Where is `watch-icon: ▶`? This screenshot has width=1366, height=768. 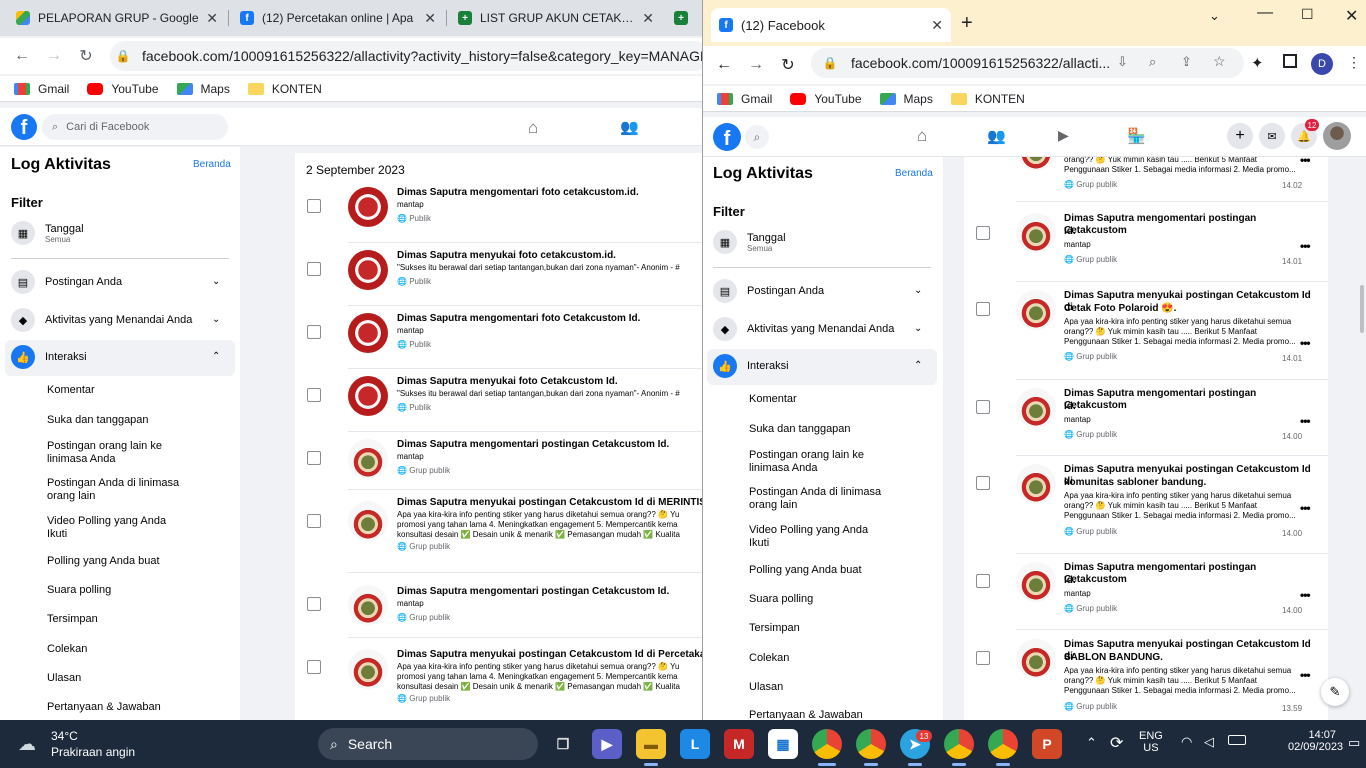 watch-icon: ▶ is located at coordinates (1063, 135).